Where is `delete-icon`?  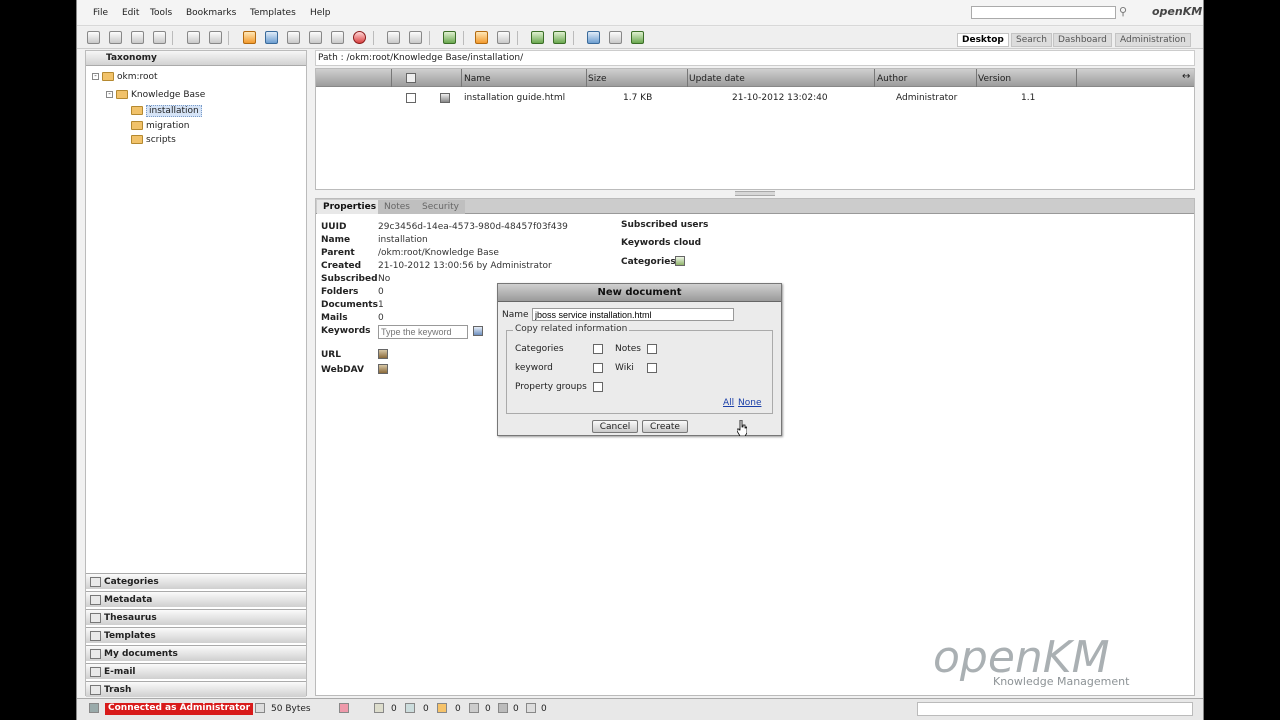 delete-icon is located at coordinates (359, 37).